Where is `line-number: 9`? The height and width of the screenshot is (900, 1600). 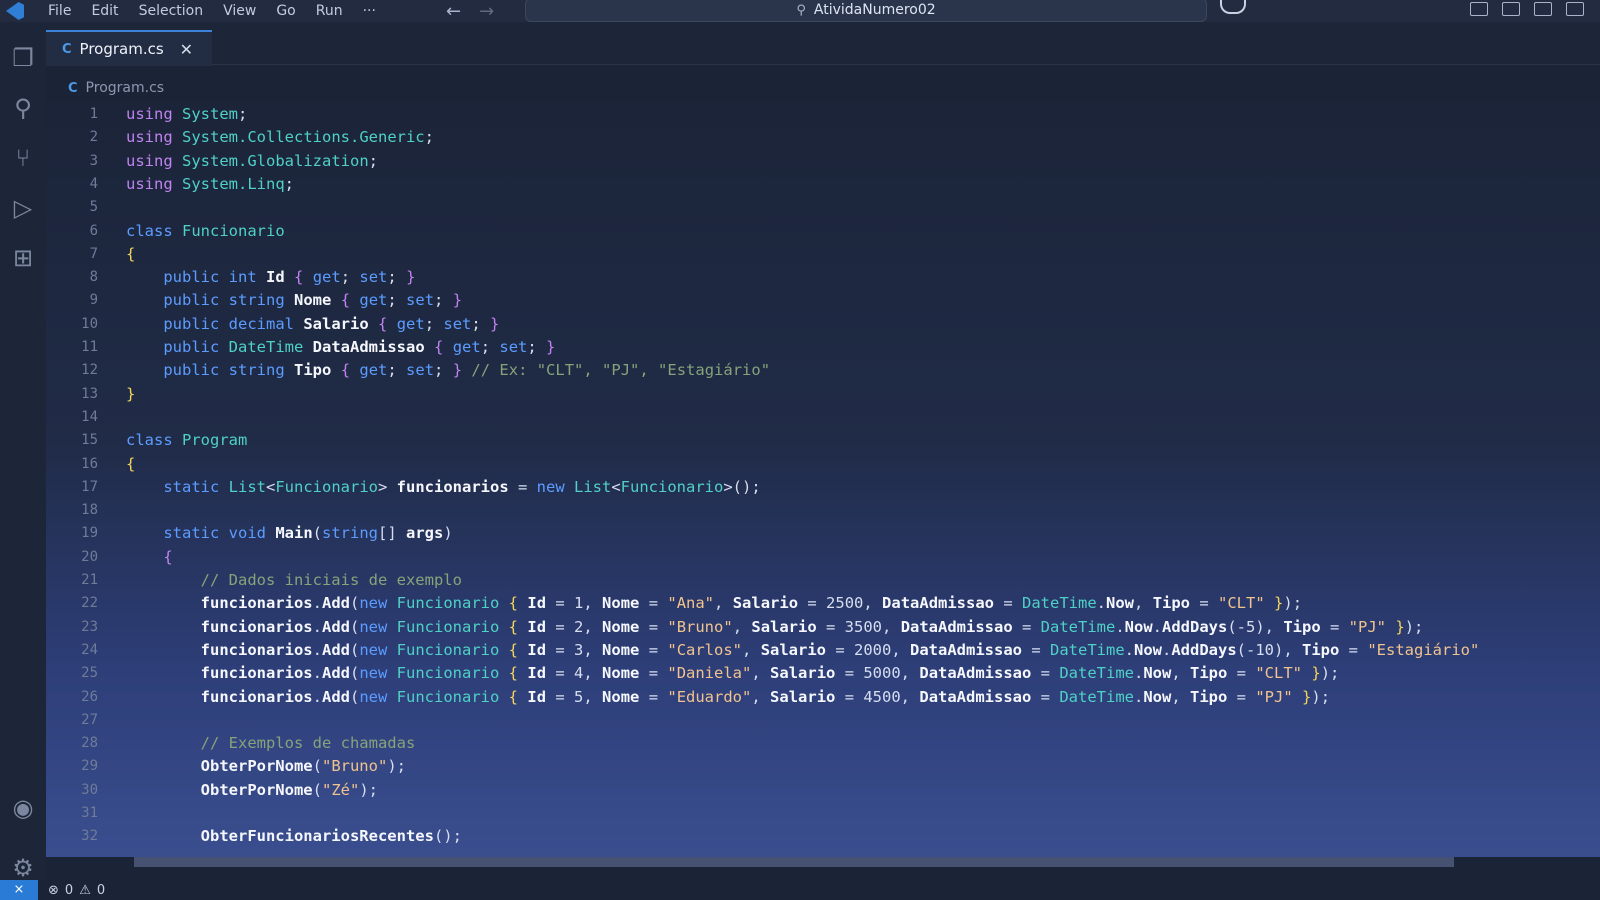 line-number: 9 is located at coordinates (93, 300).